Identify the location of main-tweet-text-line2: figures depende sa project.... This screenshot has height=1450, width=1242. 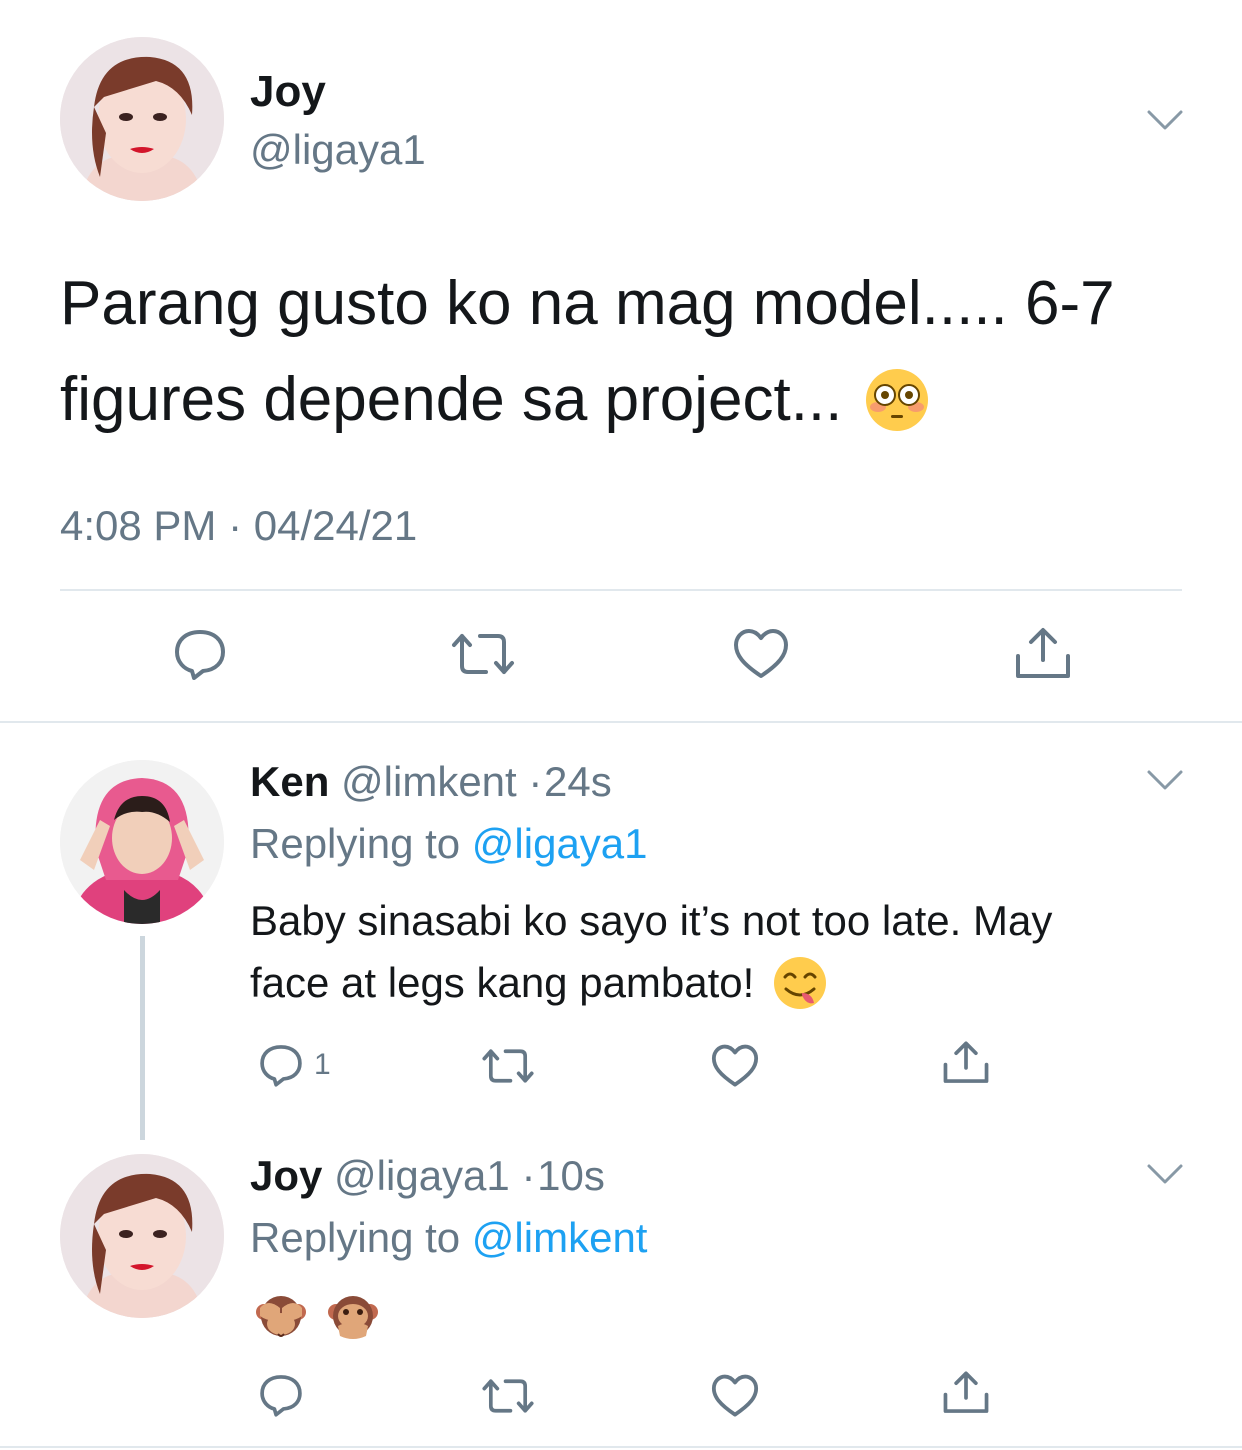
(451, 399).